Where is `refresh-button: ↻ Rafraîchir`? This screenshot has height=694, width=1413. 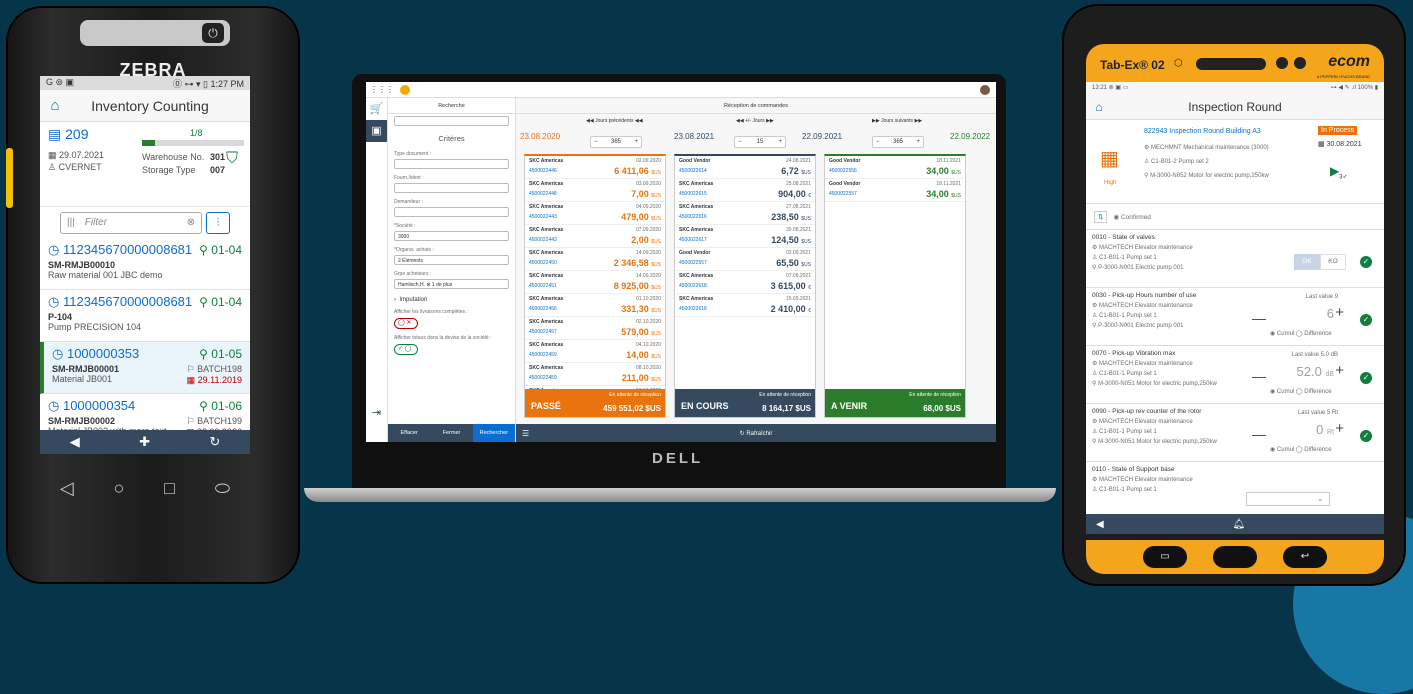
refresh-button: ↻ Rafraîchir is located at coordinates (756, 433).